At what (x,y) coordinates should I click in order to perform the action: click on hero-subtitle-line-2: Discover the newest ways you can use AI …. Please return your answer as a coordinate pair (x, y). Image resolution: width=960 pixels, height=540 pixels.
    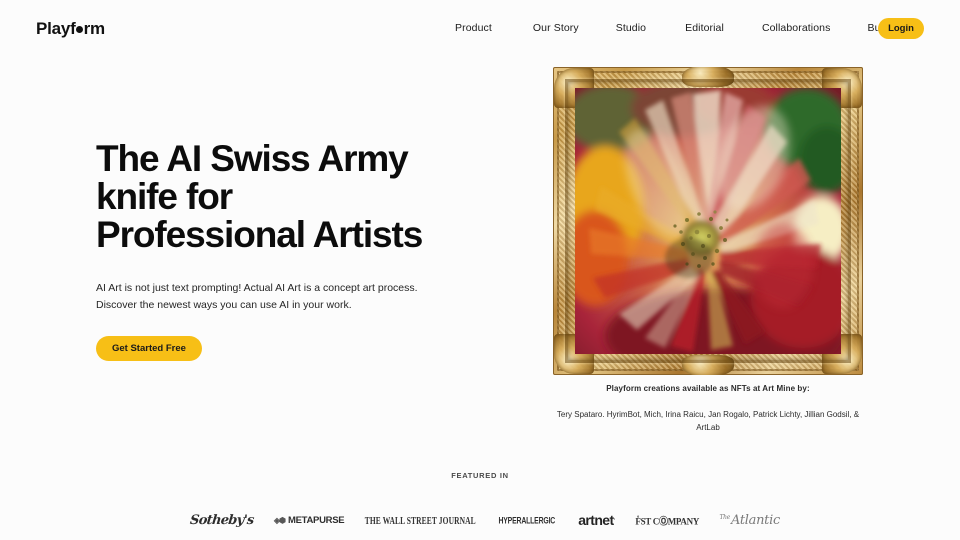
    Looking at the image, I should click on (224, 305).